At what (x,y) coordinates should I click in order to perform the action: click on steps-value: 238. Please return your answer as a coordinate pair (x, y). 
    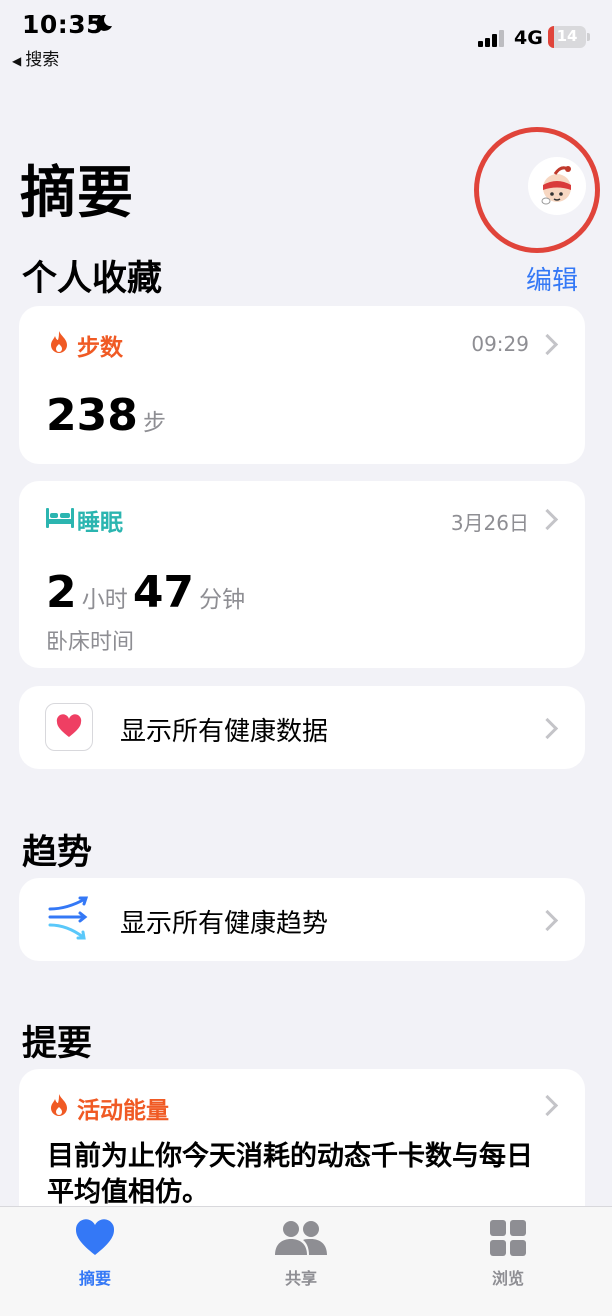
    Looking at the image, I should click on (92, 415).